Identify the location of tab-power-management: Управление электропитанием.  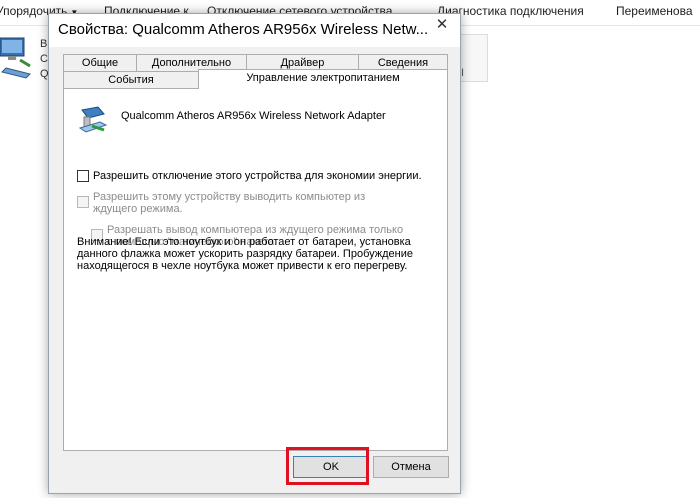
(323, 79).